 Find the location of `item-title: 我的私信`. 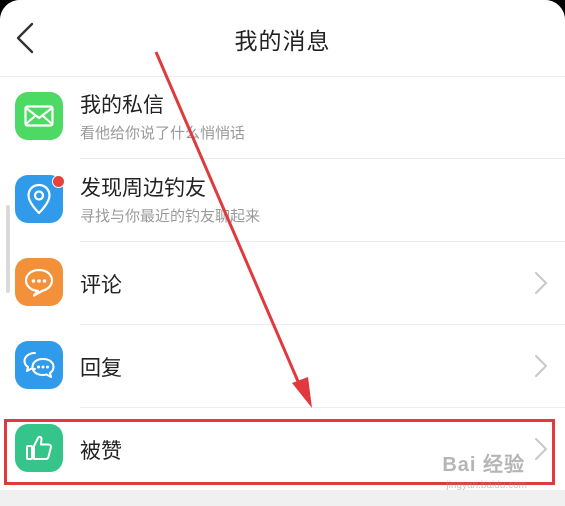

item-title: 我的私信 is located at coordinates (122, 105).